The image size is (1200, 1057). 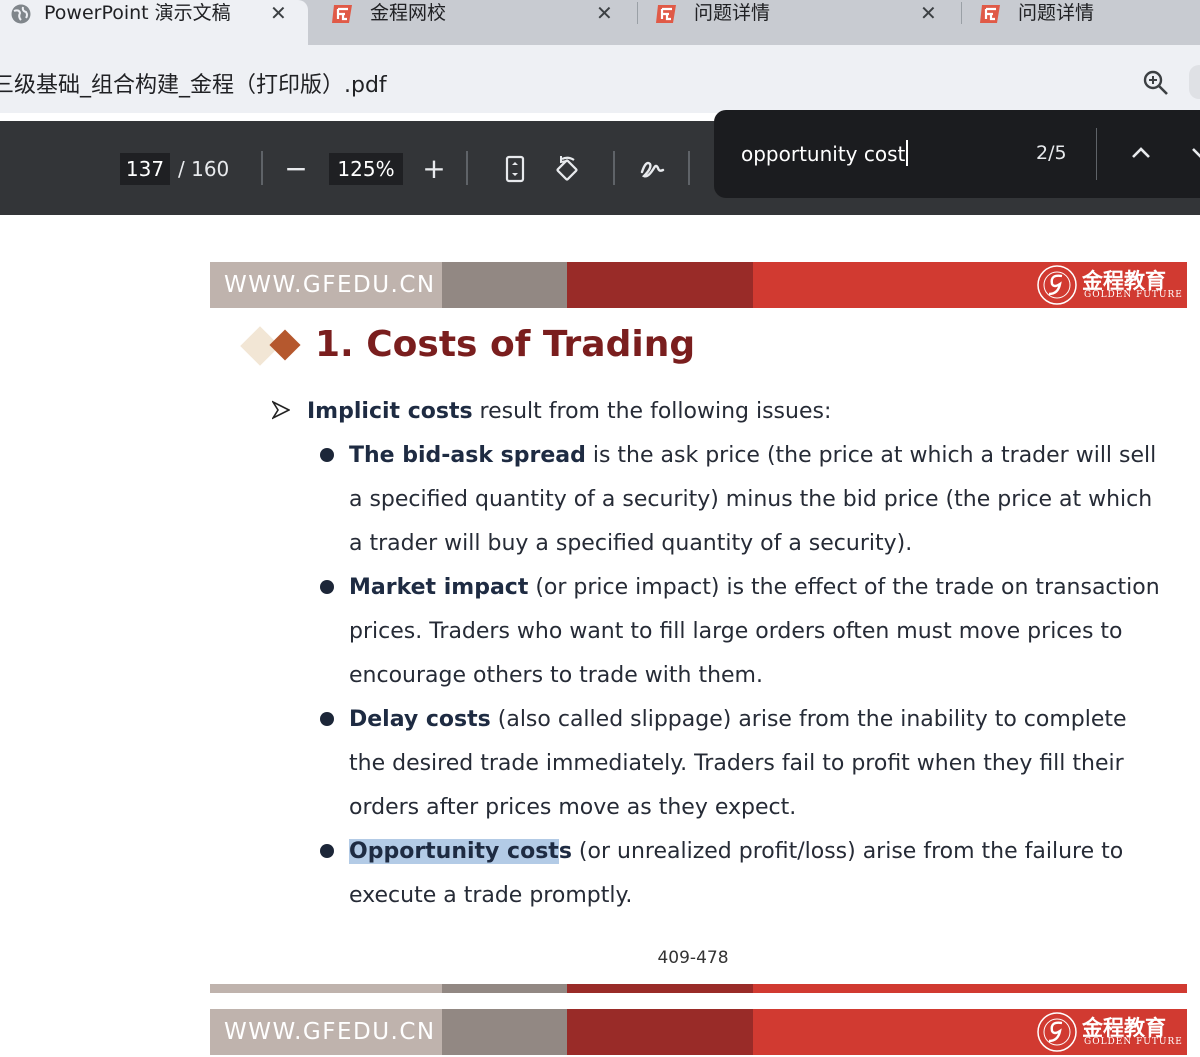 What do you see at coordinates (567, 169) in the screenshot?
I see `rotate-icon` at bounding box center [567, 169].